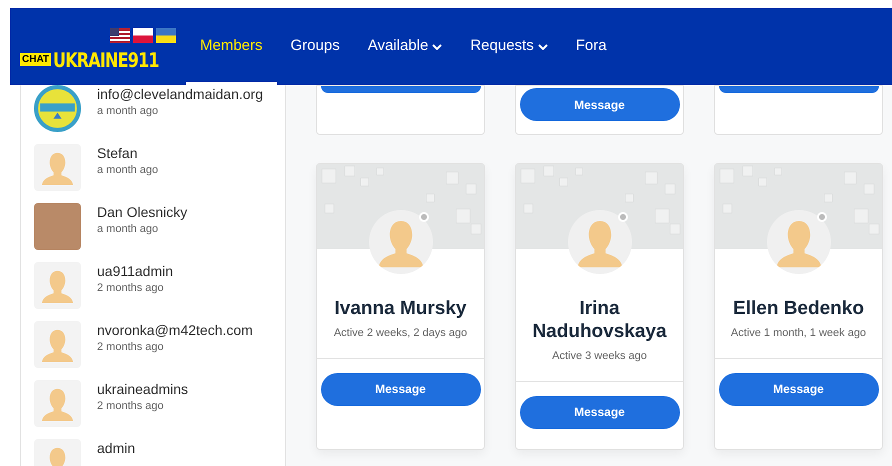  I want to click on nav-link: Requests, so click(509, 46).